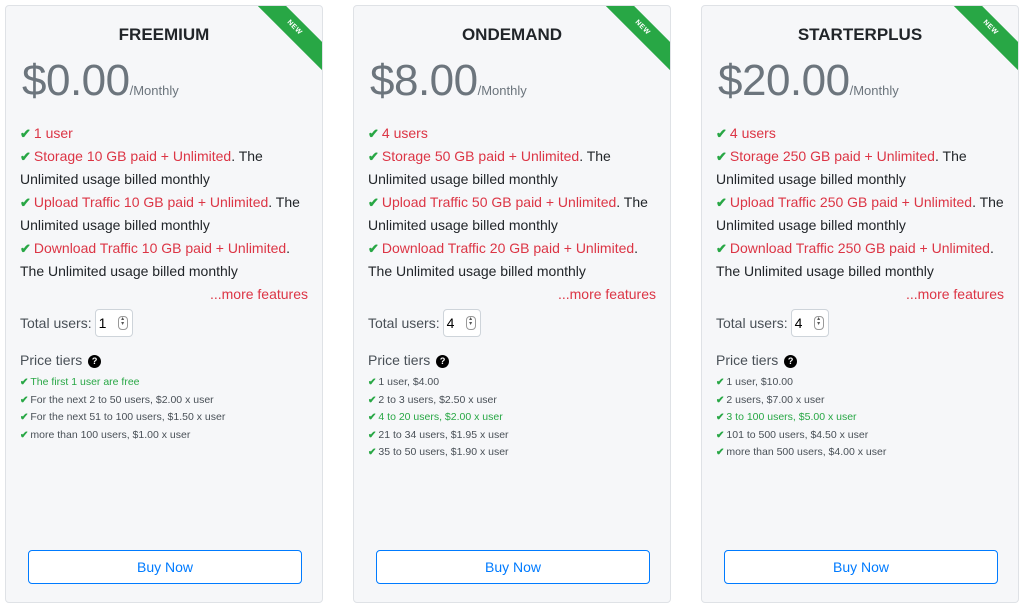 The width and height of the screenshot is (1024, 609). Describe the element at coordinates (432, 399) in the screenshot. I see `price-tier: ✔ 2 to 3 users, $2.50 x user` at that location.